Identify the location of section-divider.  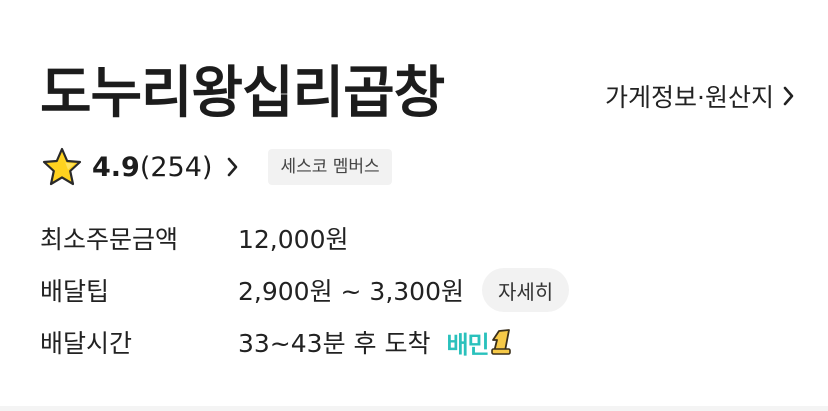
(414, 408).